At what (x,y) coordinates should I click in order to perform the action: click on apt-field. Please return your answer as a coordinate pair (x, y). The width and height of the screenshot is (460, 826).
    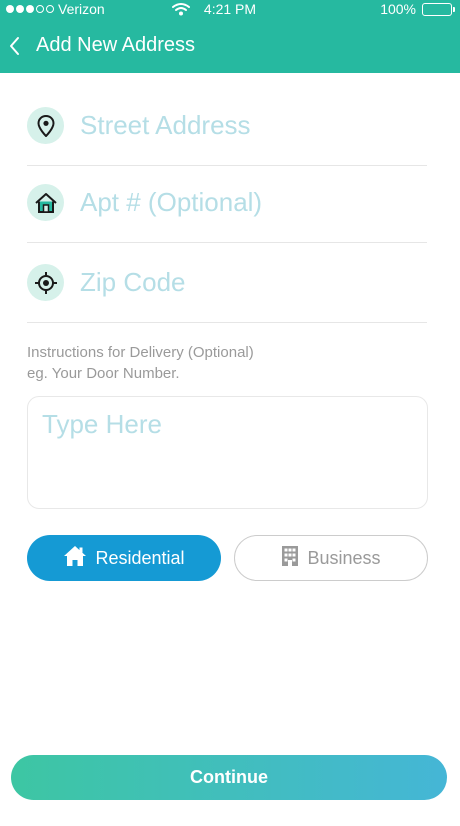
    Looking at the image, I should click on (227, 203).